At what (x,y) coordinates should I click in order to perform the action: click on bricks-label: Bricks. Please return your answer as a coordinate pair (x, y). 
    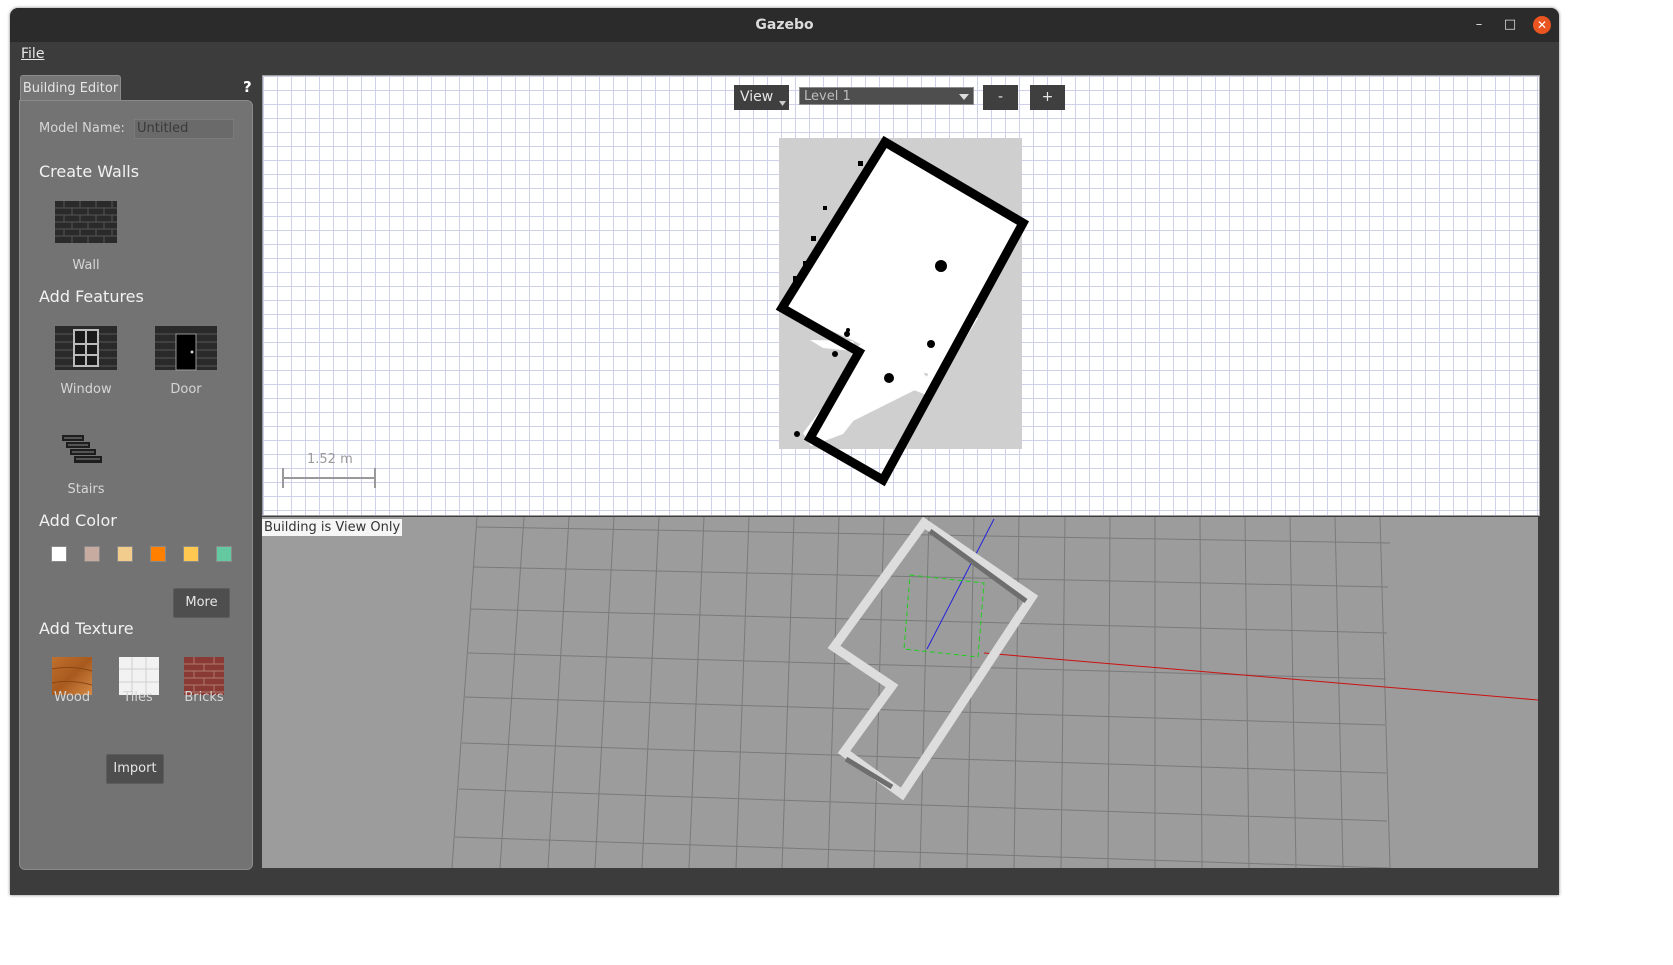
    Looking at the image, I should click on (204, 697).